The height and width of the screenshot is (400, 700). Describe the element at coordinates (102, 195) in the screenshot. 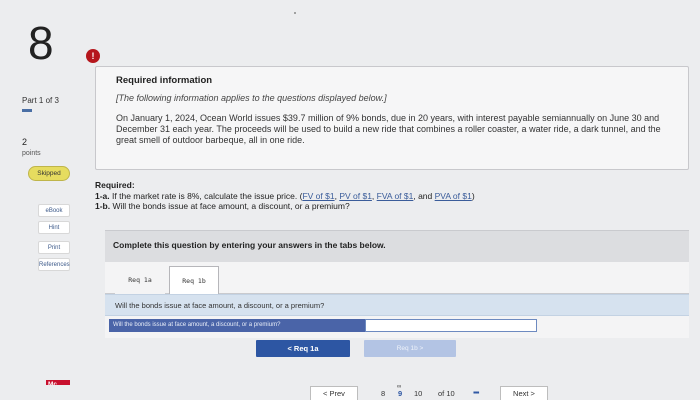

I see `required-item-num: 1-a.` at that location.